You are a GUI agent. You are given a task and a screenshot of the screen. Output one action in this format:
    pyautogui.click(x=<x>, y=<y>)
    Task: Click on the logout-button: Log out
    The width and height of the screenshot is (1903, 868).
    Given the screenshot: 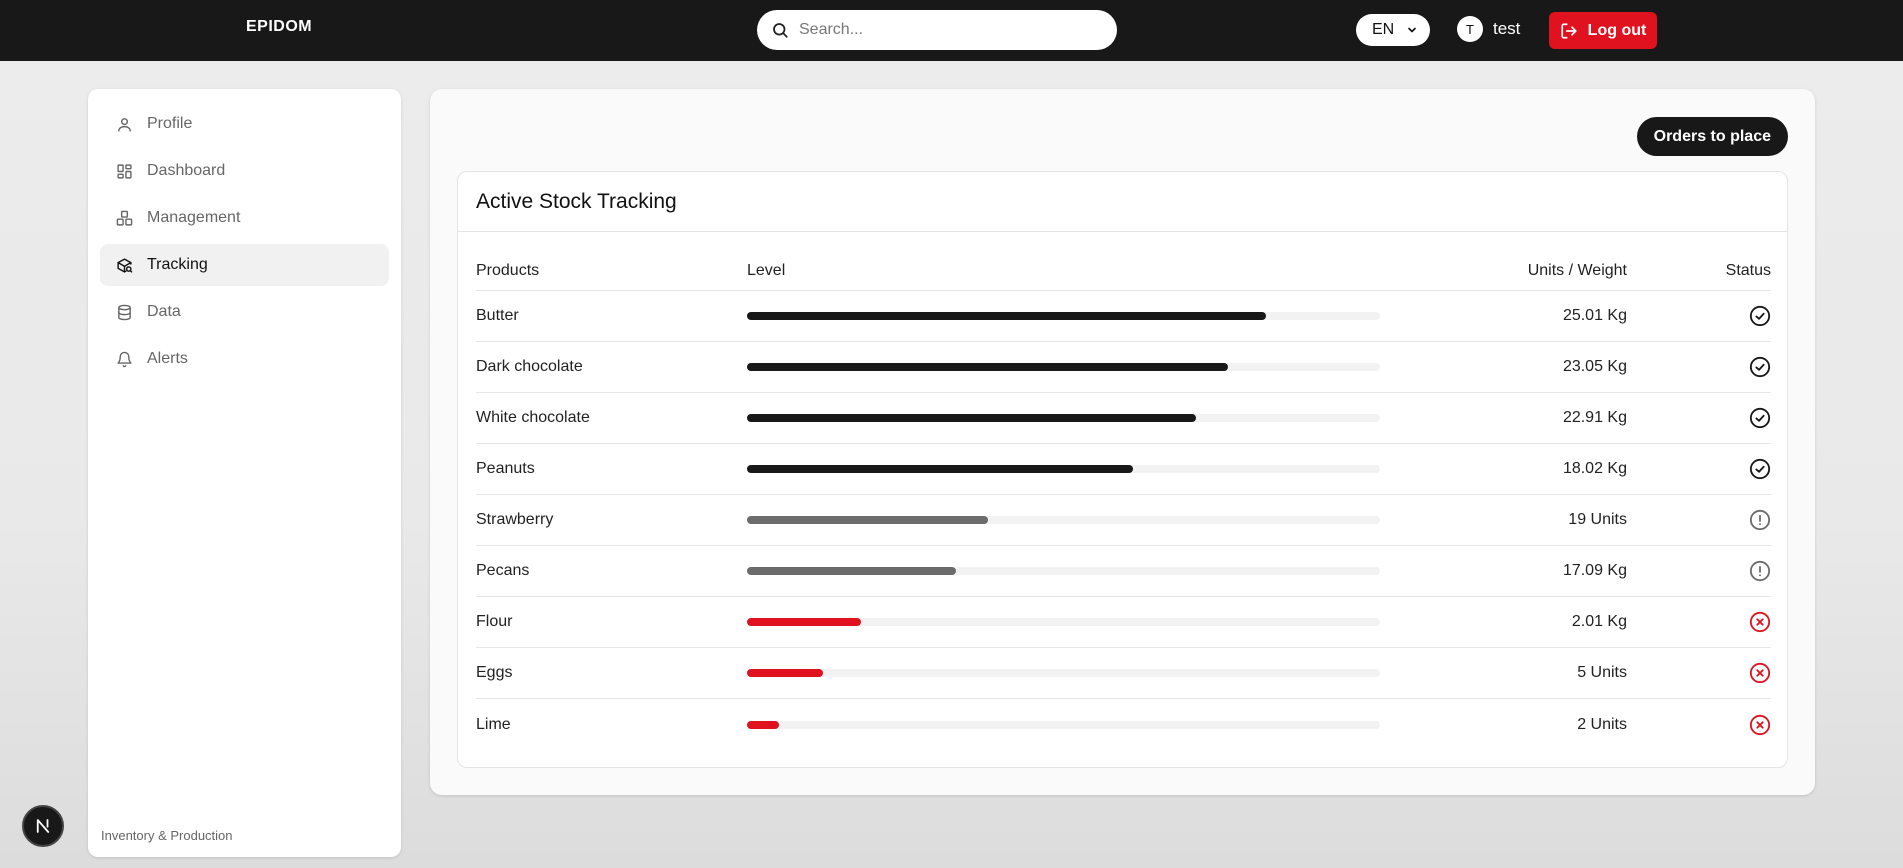 What is the action you would take?
    pyautogui.click(x=1603, y=30)
    